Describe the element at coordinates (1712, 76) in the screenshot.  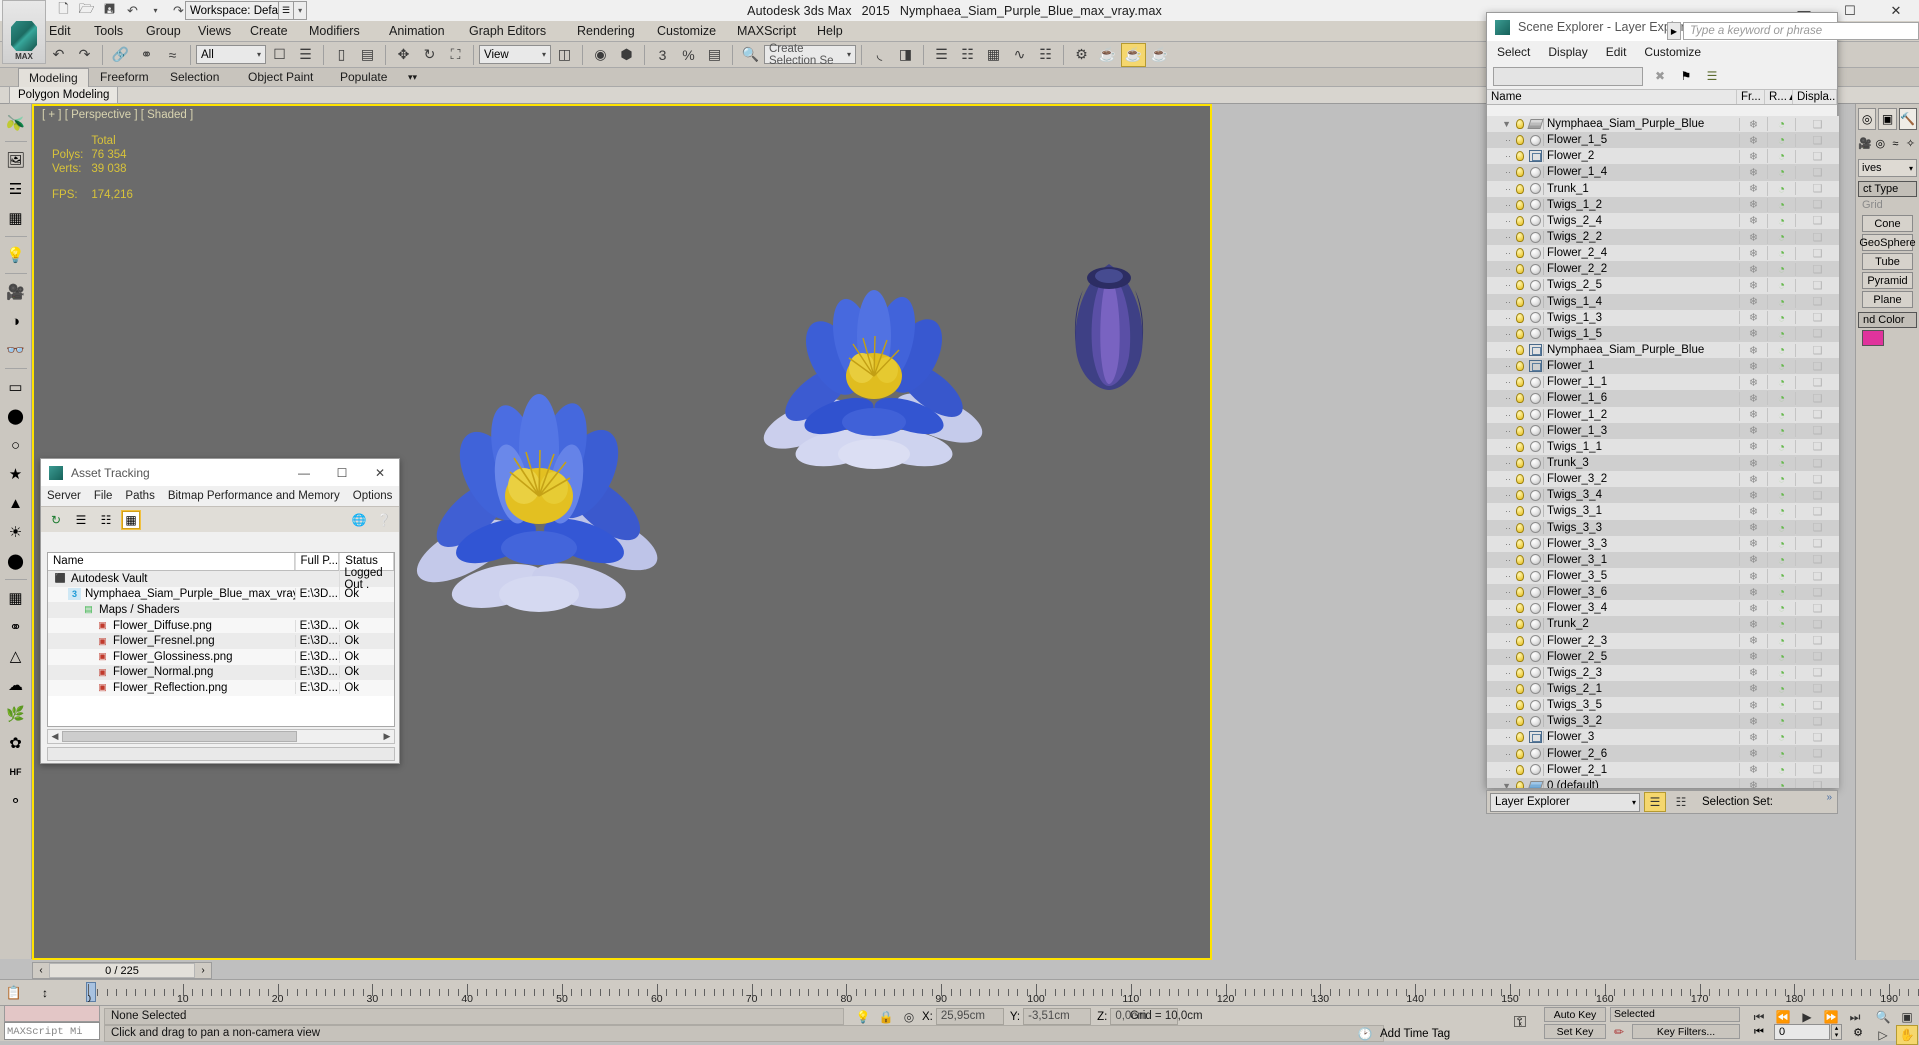
I see `layers-icon: ☰` at that location.